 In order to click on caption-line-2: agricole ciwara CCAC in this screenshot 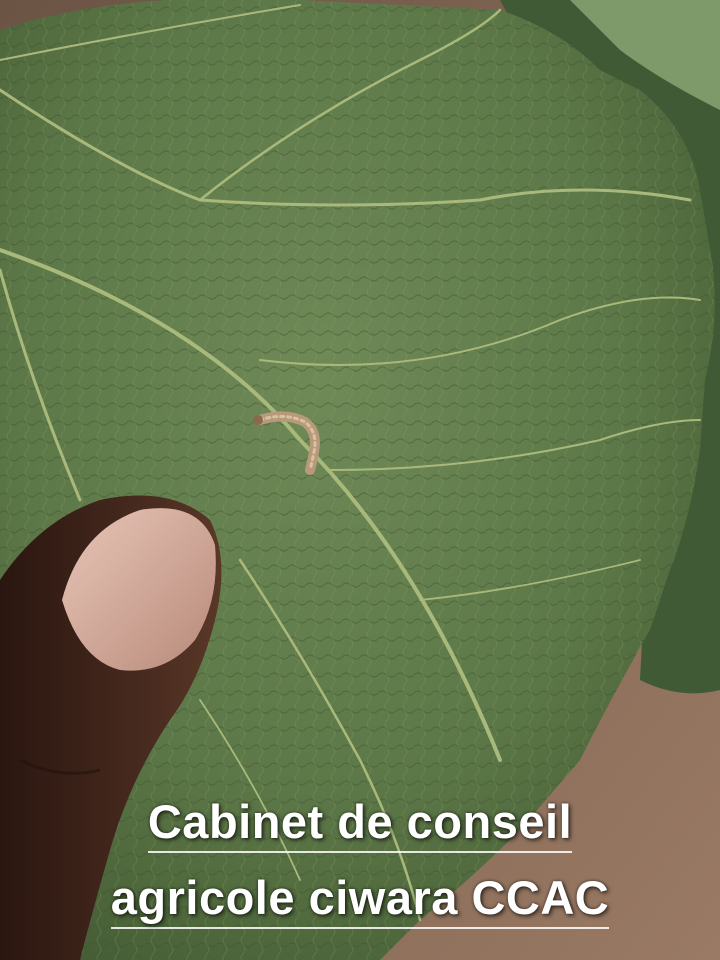, I will do `click(360, 901)`.